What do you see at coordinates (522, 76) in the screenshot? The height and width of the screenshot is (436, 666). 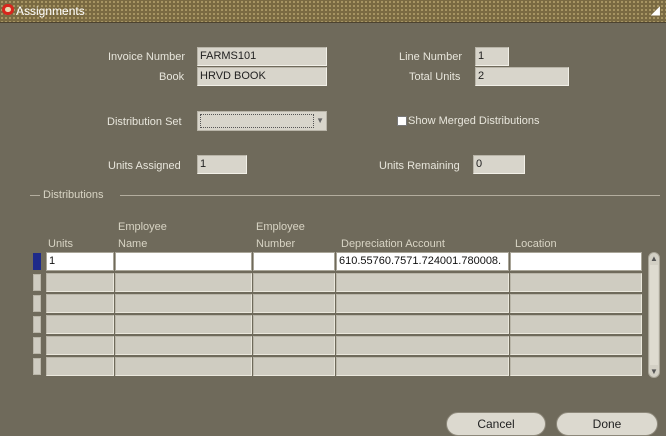 I see `total-units-field: 2` at bounding box center [522, 76].